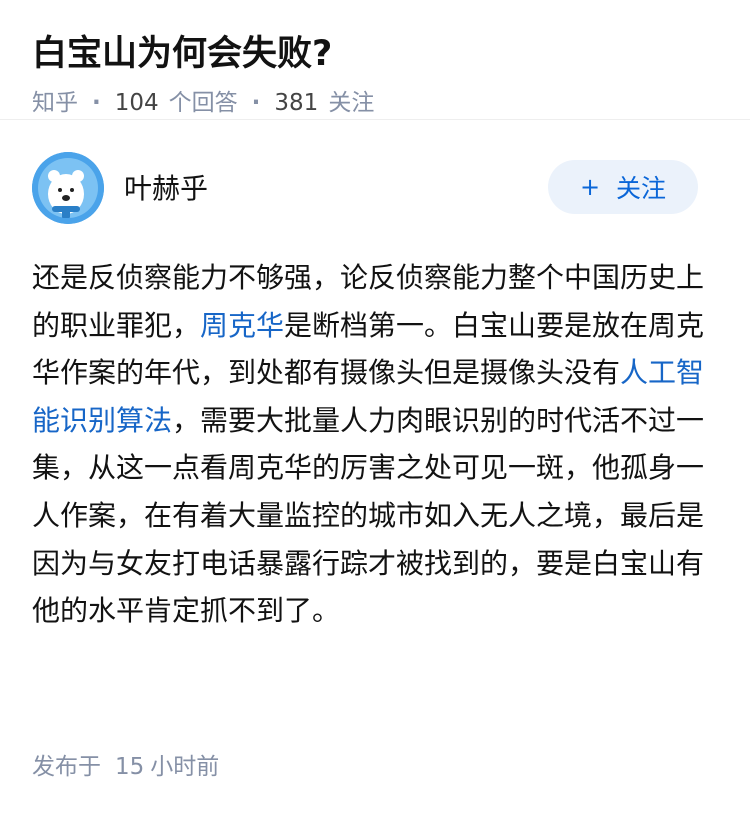 The width and height of the screenshot is (750, 818). I want to click on avatar, so click(68, 188).